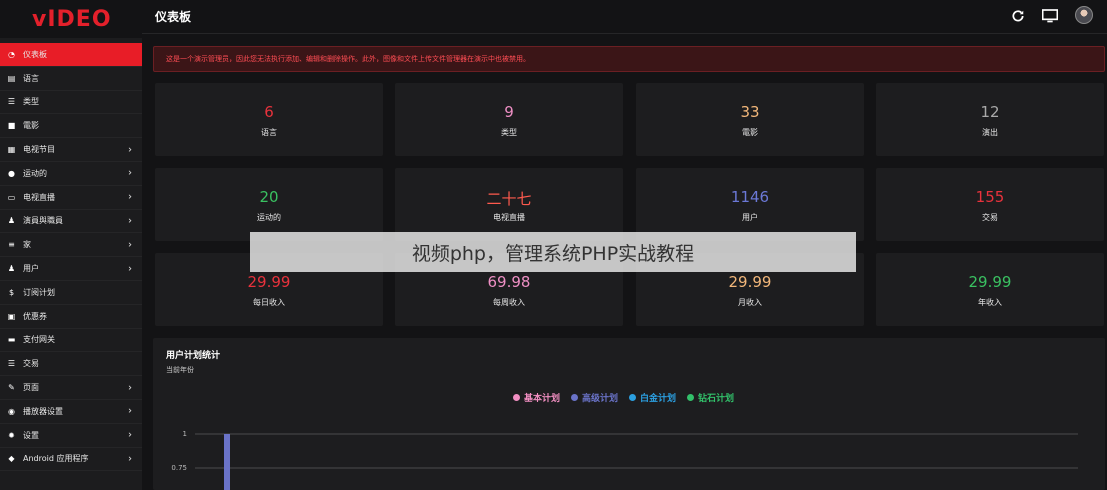  I want to click on sidebar-item-label: 演員與職員, so click(43, 221).